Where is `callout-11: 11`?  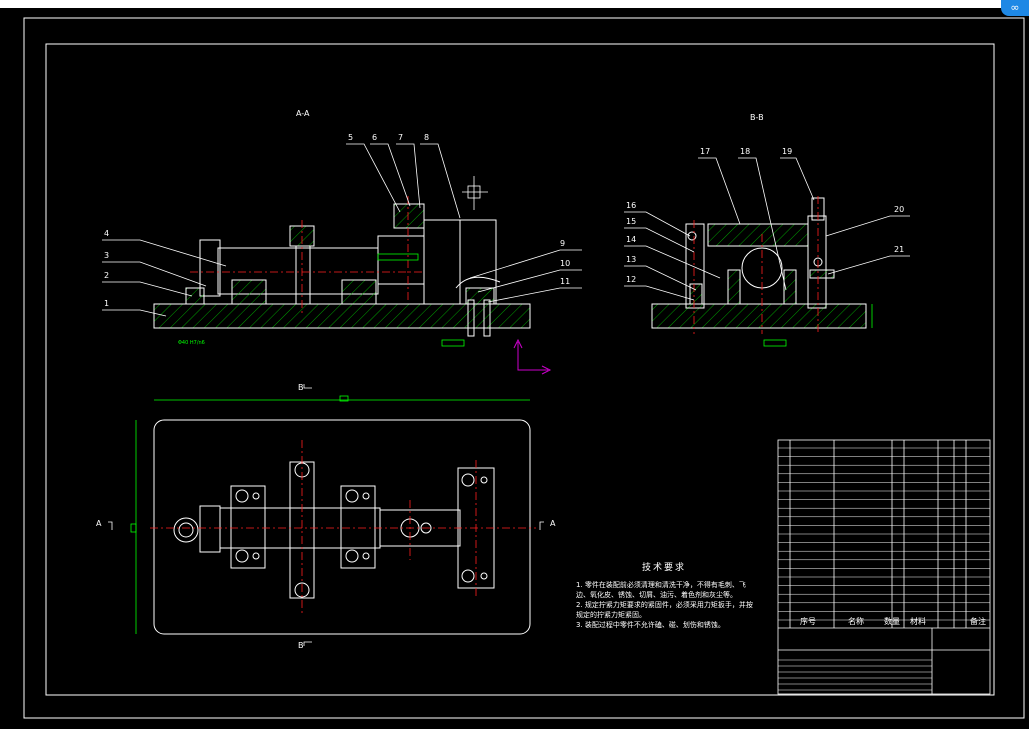 callout-11: 11 is located at coordinates (565, 281).